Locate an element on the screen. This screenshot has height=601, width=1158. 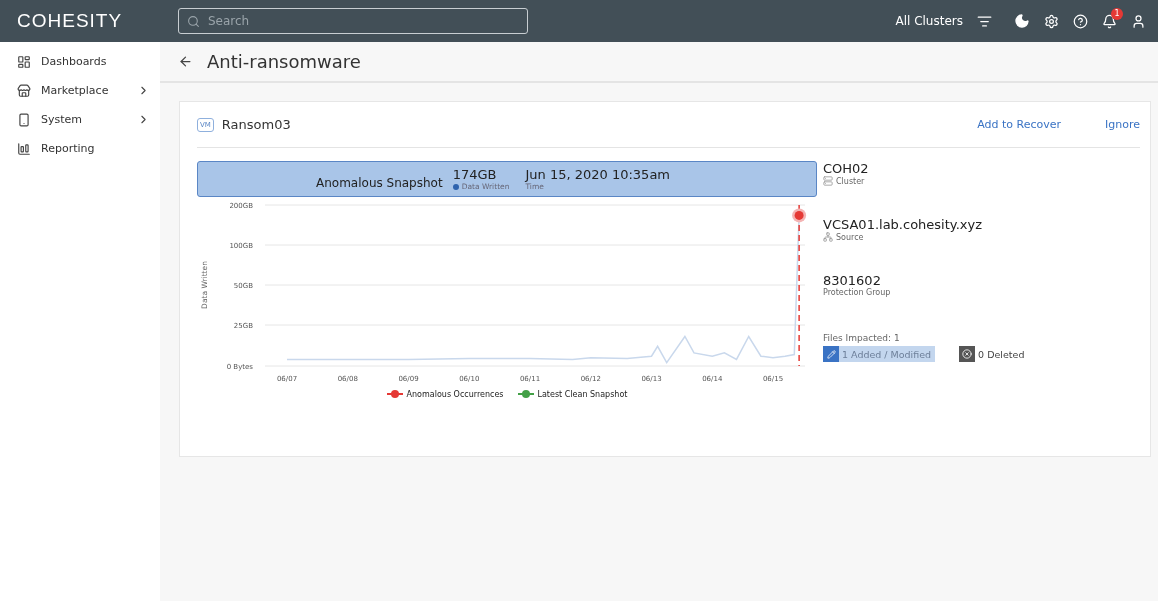
user-icon is located at coordinates (1138, 21).